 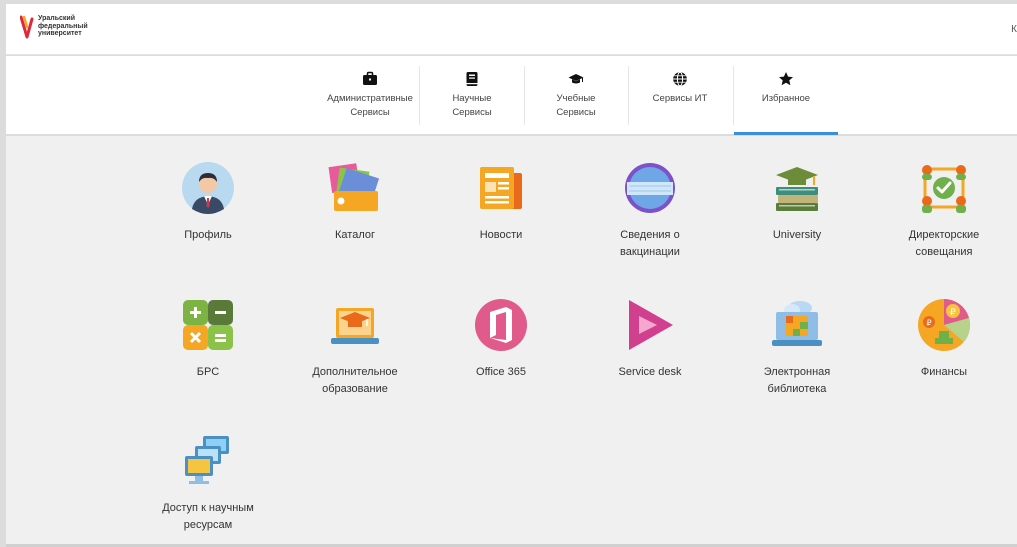 I want to click on briefcase-icon, so click(x=370, y=78).